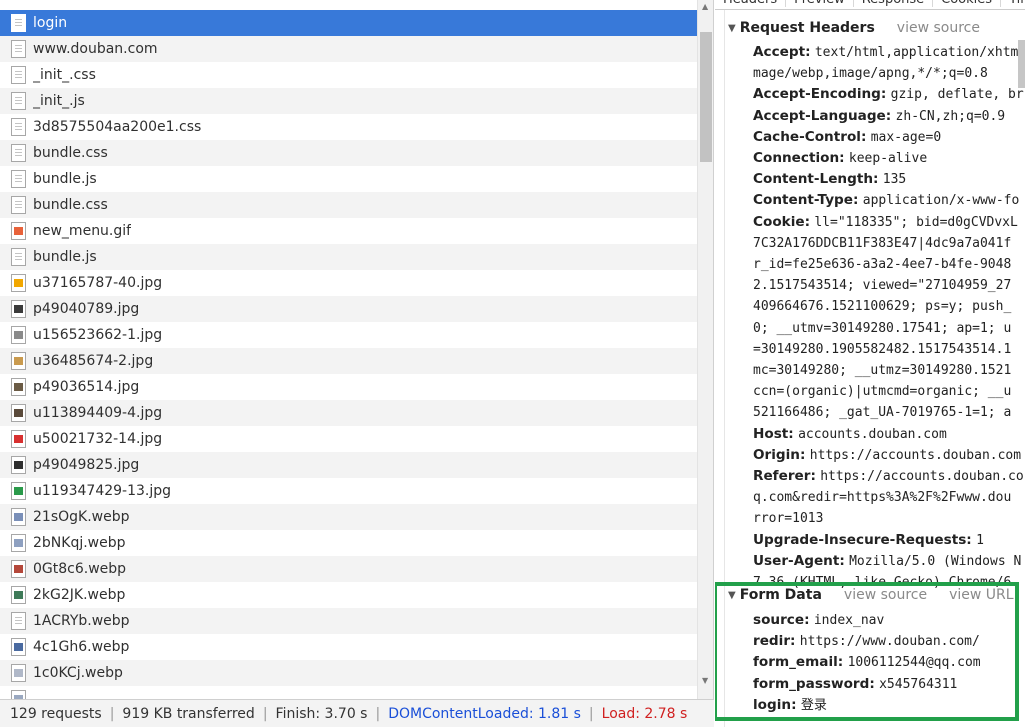  I want to click on header-line: mage/webp,image/apng,*/*;q=0.8, so click(889, 73).